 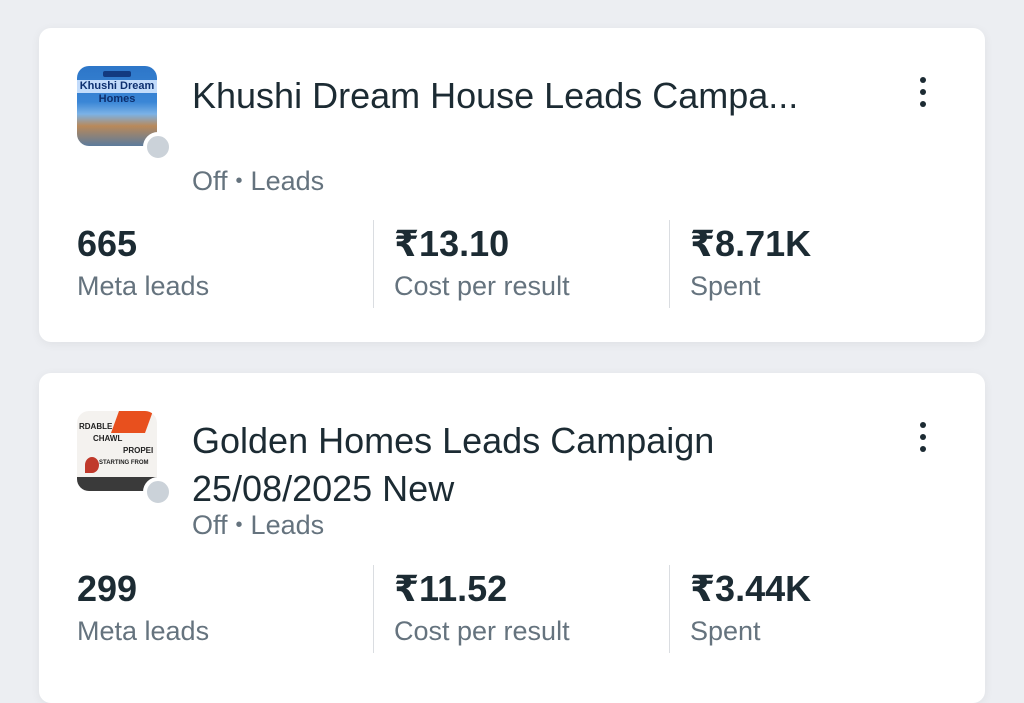 What do you see at coordinates (107, 588) in the screenshot?
I see `metric-value: 299` at bounding box center [107, 588].